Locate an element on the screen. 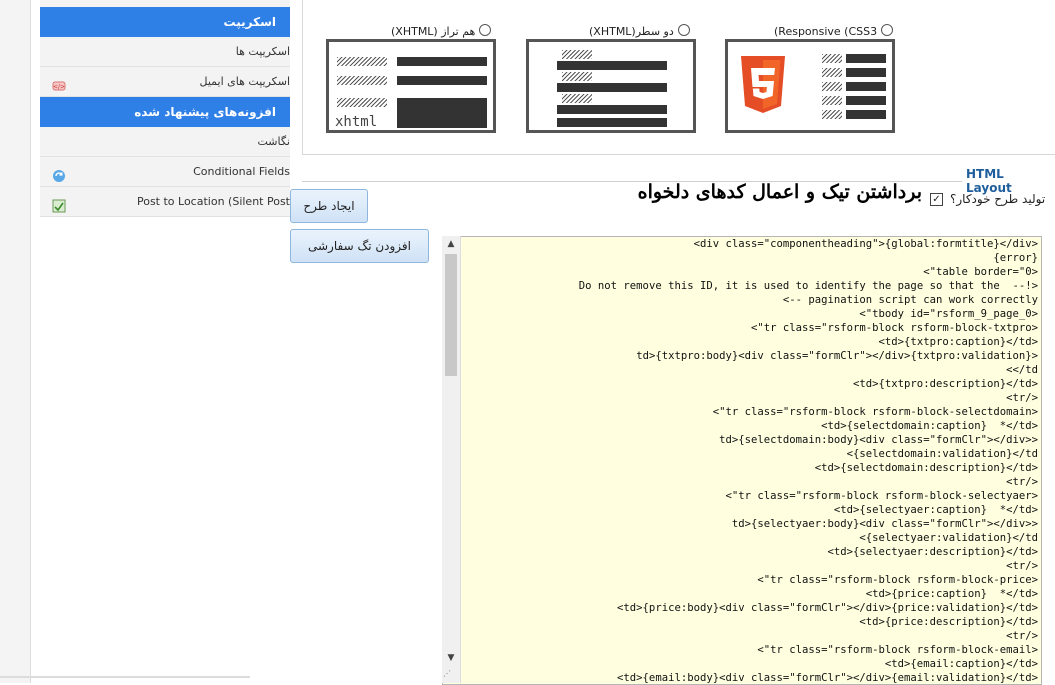 The height and width of the screenshot is (685, 1055). post-location-icon is located at coordinates (59, 204).